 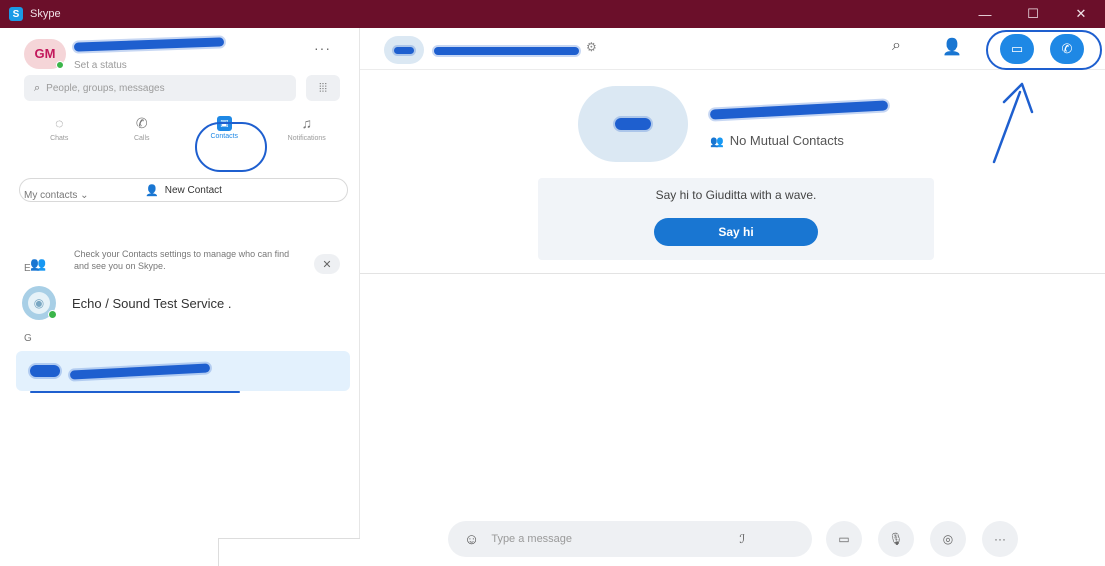 What do you see at coordinates (591, 47) in the screenshot?
I see `gear-icon: ⚙` at bounding box center [591, 47].